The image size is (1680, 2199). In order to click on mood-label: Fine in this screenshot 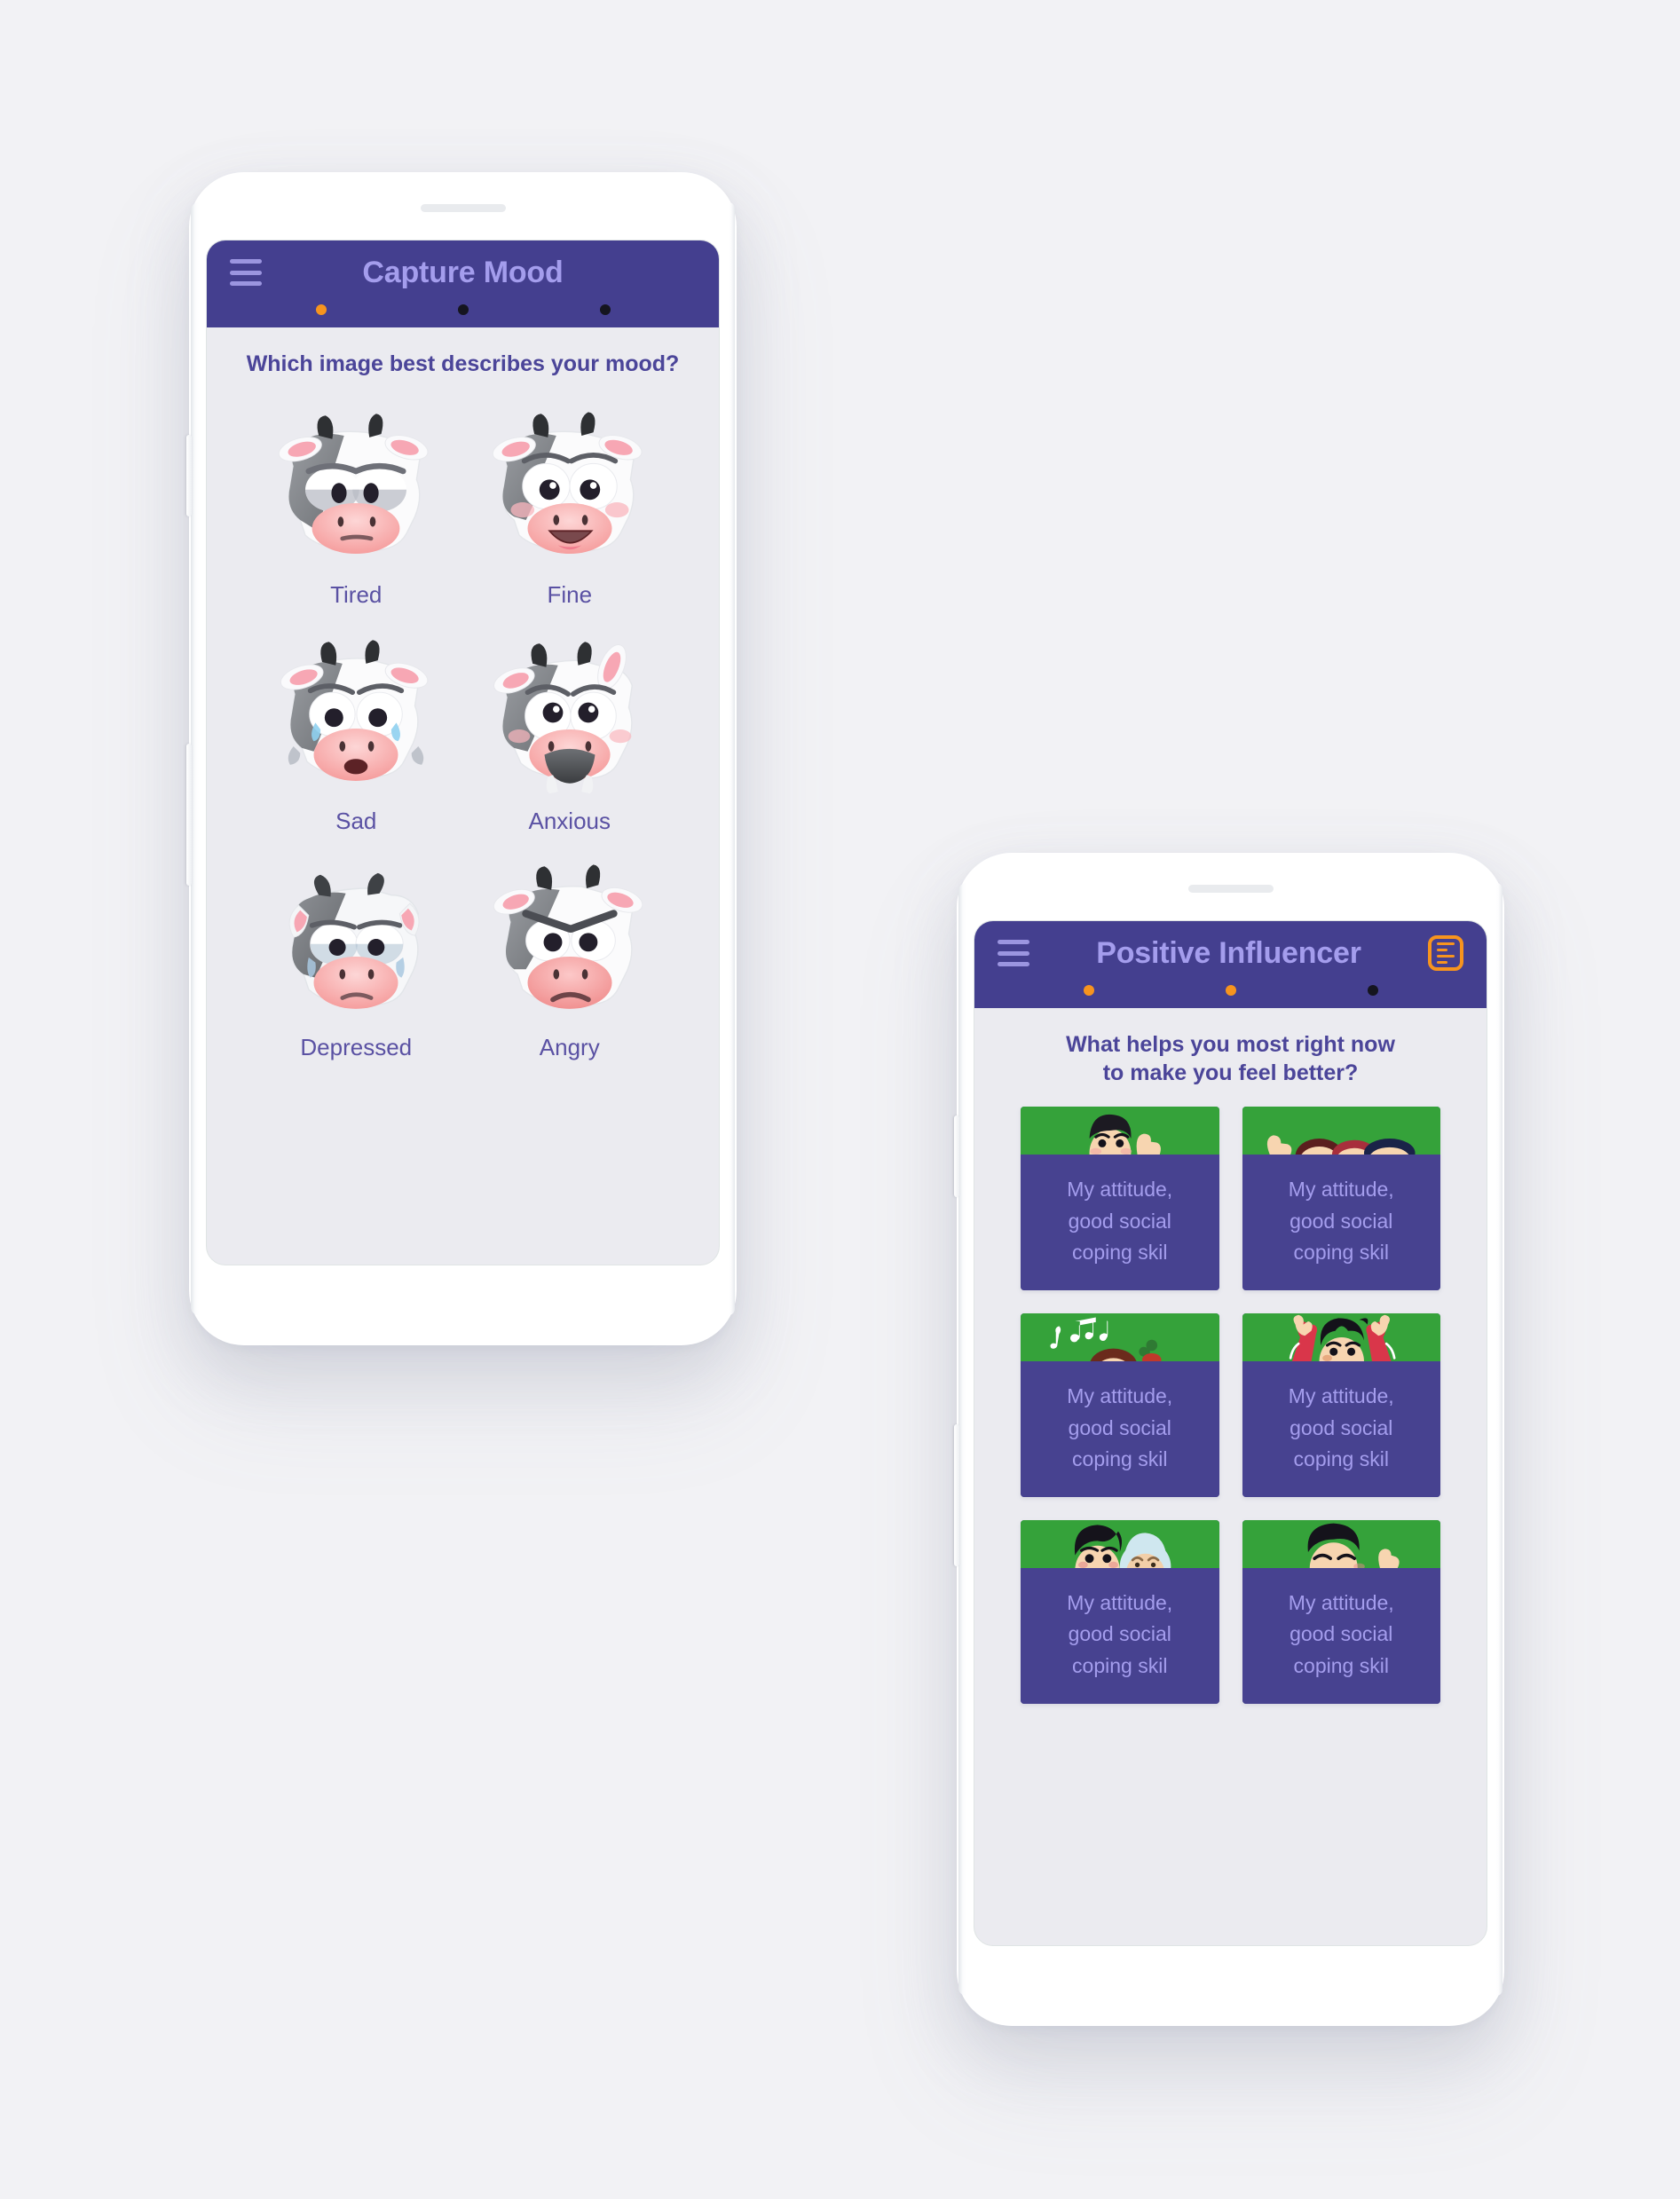, I will do `click(570, 594)`.